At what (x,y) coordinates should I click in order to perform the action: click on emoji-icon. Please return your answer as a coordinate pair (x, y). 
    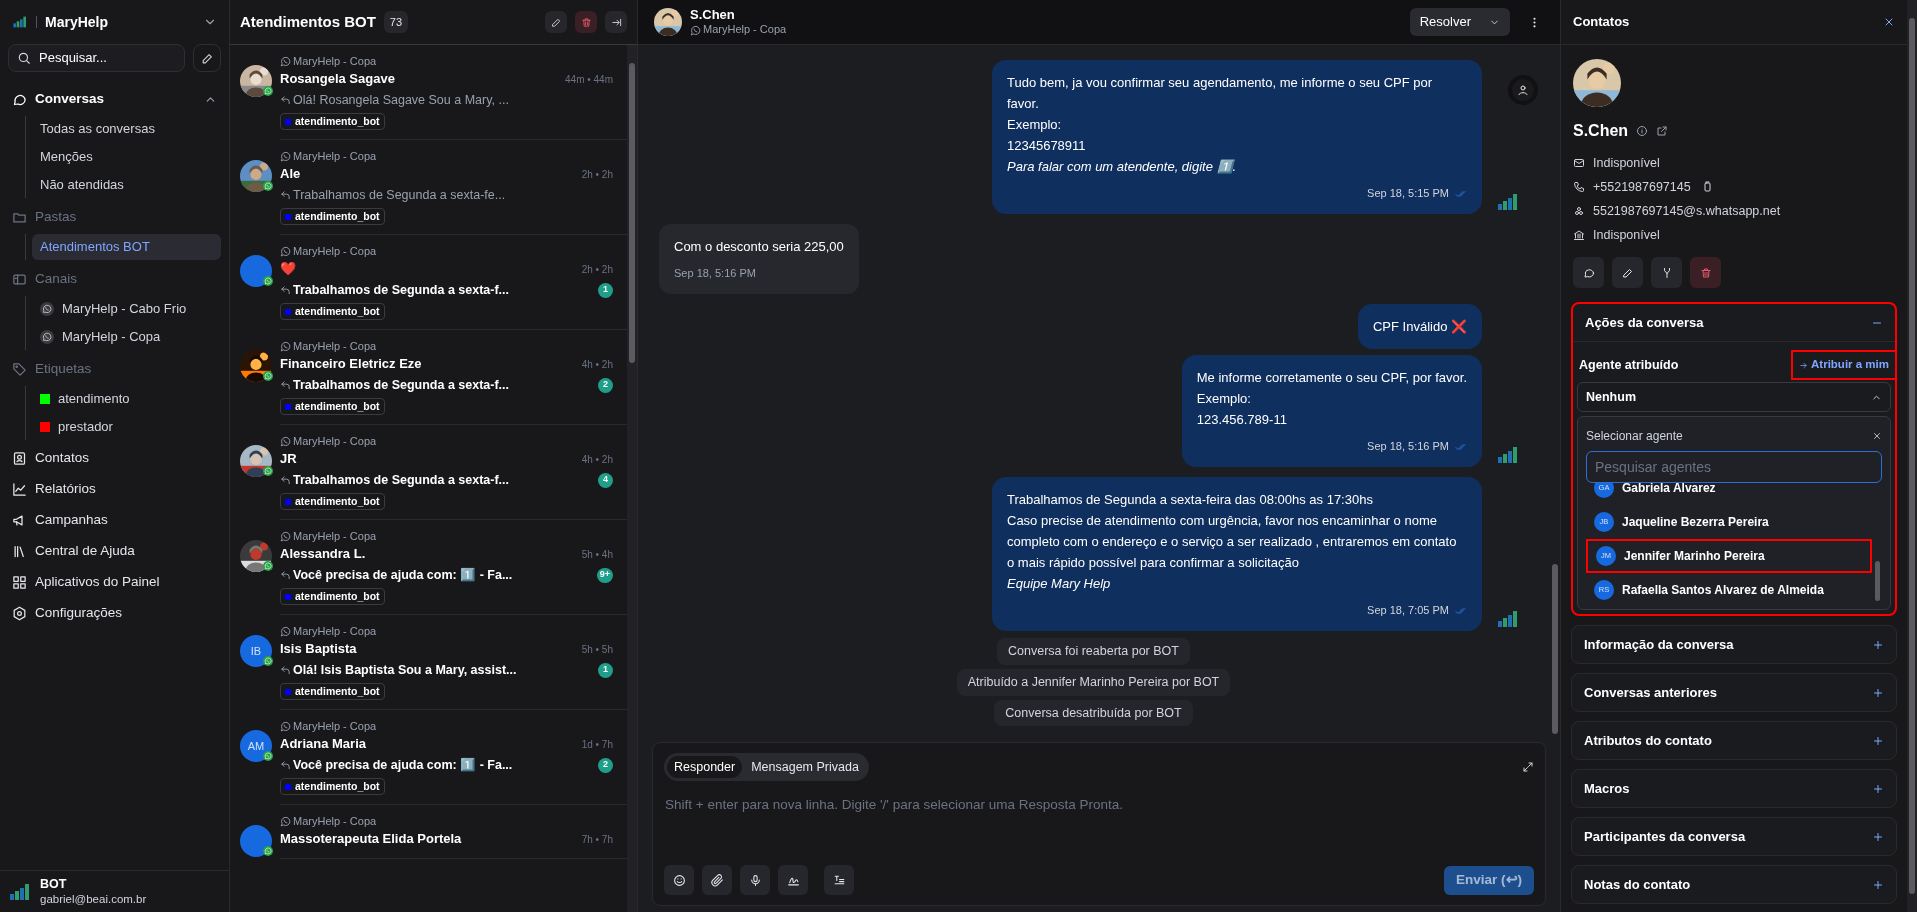
    Looking at the image, I should click on (679, 880).